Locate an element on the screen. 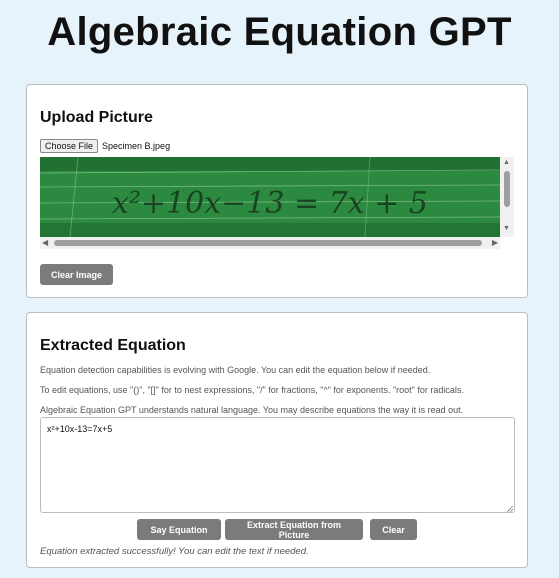 The width and height of the screenshot is (559, 578). upload-heading: Upload Picture is located at coordinates (96, 117).